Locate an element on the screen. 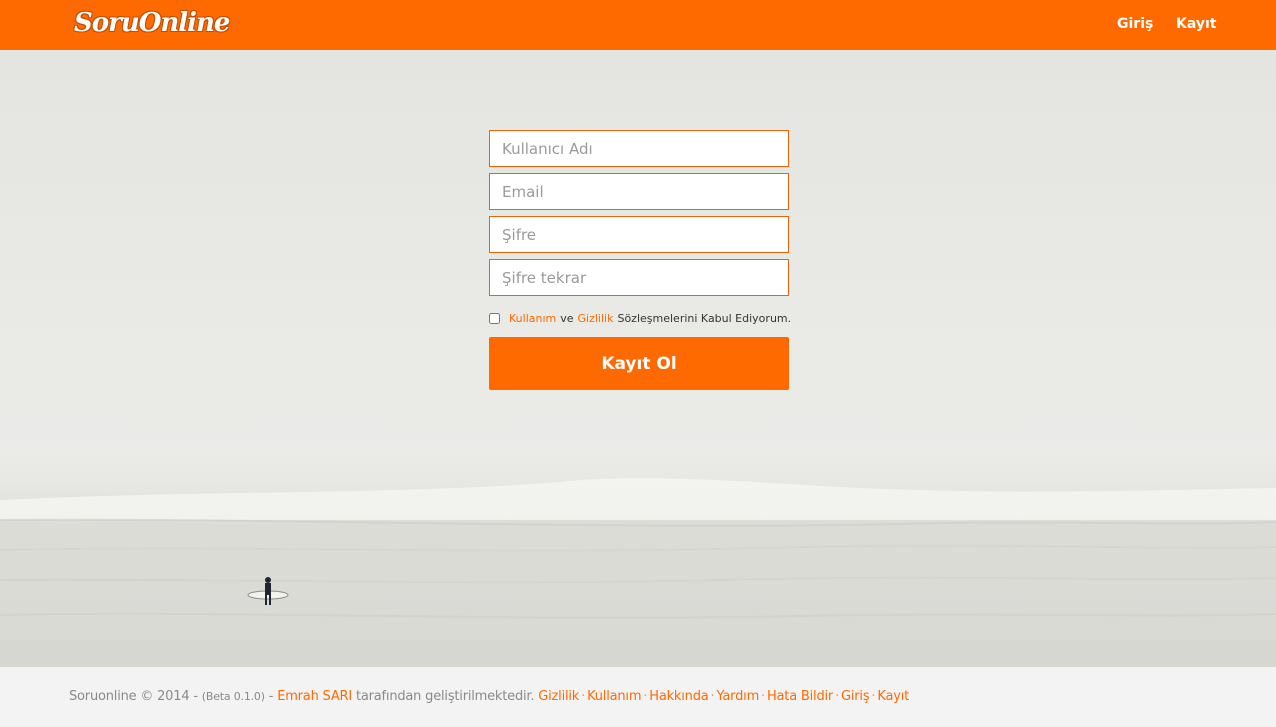 The image size is (1276, 727). footer-link-privacy: Gizlilik is located at coordinates (558, 696).